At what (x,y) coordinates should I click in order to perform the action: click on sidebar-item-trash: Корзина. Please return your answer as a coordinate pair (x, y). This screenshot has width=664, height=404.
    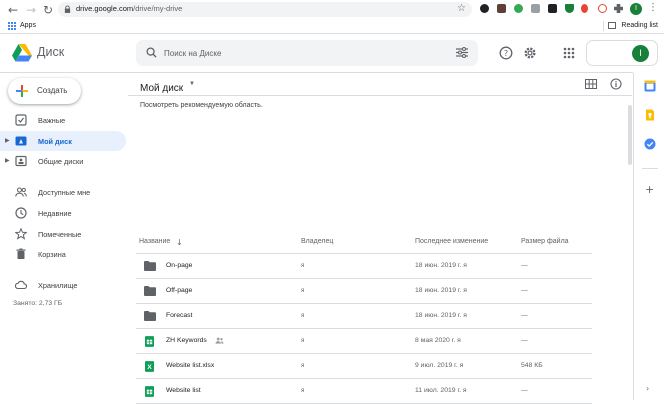
    Looking at the image, I should click on (63, 254).